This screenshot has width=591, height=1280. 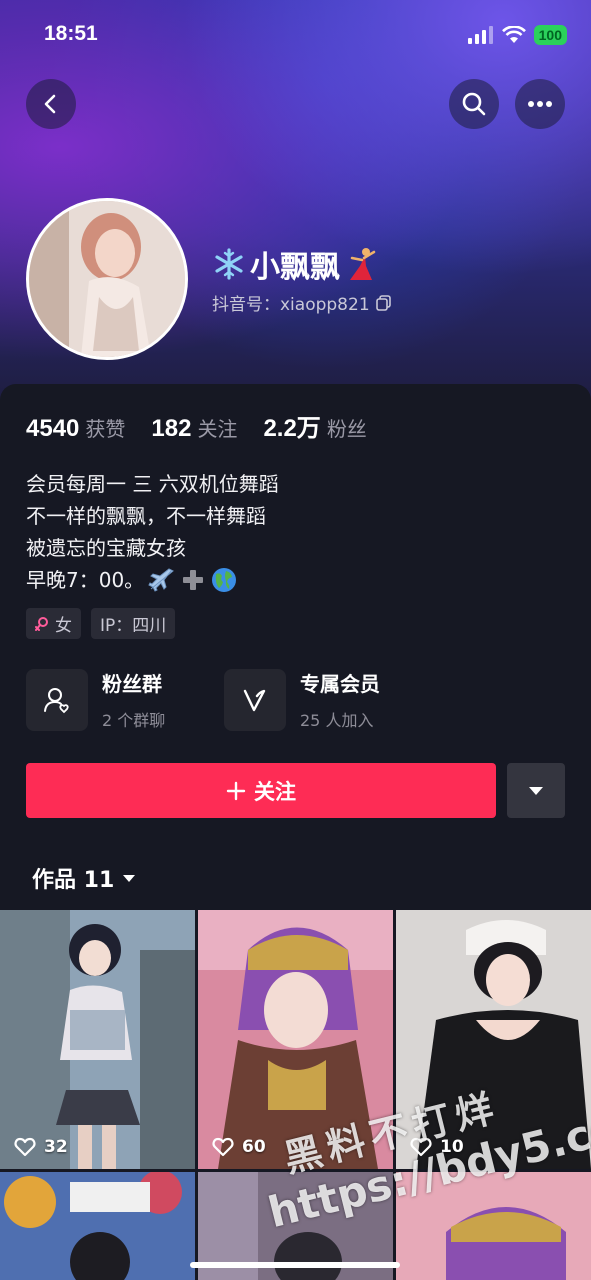 I want to click on bio-line-with-emoji: 早晚7：00。, so click(x=152, y=580).